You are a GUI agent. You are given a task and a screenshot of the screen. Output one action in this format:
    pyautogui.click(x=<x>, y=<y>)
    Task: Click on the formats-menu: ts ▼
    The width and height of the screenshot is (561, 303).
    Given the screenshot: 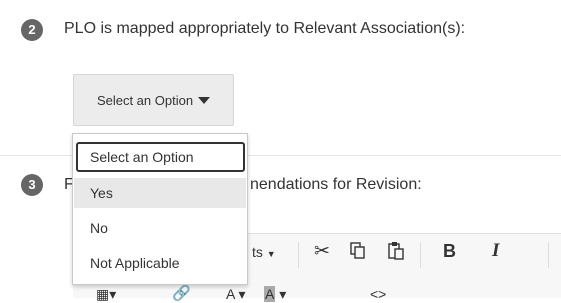 What is the action you would take?
    pyautogui.click(x=264, y=252)
    